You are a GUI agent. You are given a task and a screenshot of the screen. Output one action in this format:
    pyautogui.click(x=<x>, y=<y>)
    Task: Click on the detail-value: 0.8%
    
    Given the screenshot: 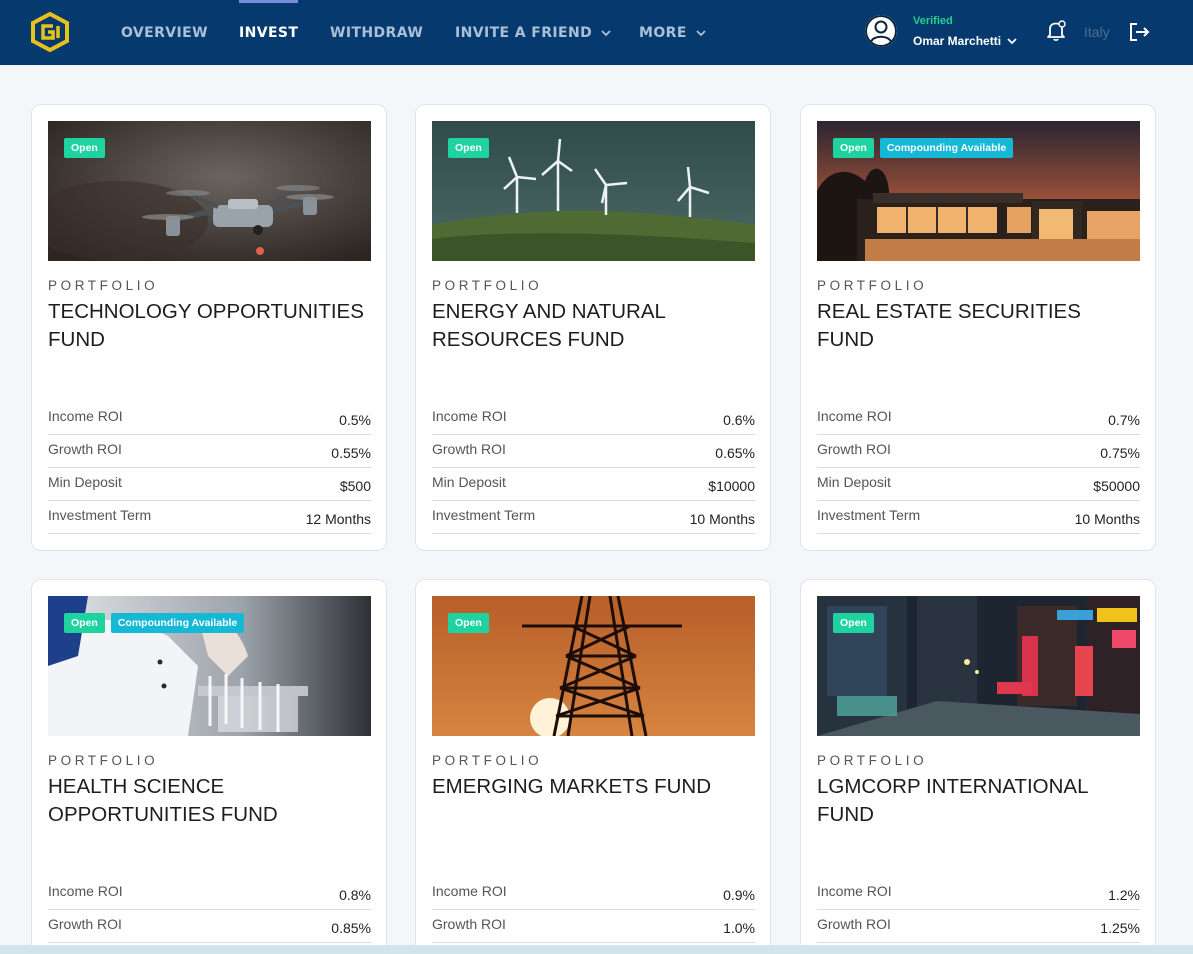 What is the action you would take?
    pyautogui.click(x=355, y=895)
    